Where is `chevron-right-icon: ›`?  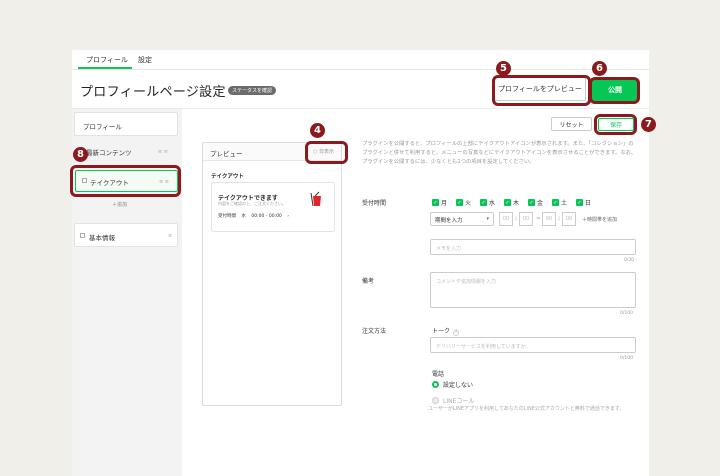 chevron-right-icon: › is located at coordinates (288, 216).